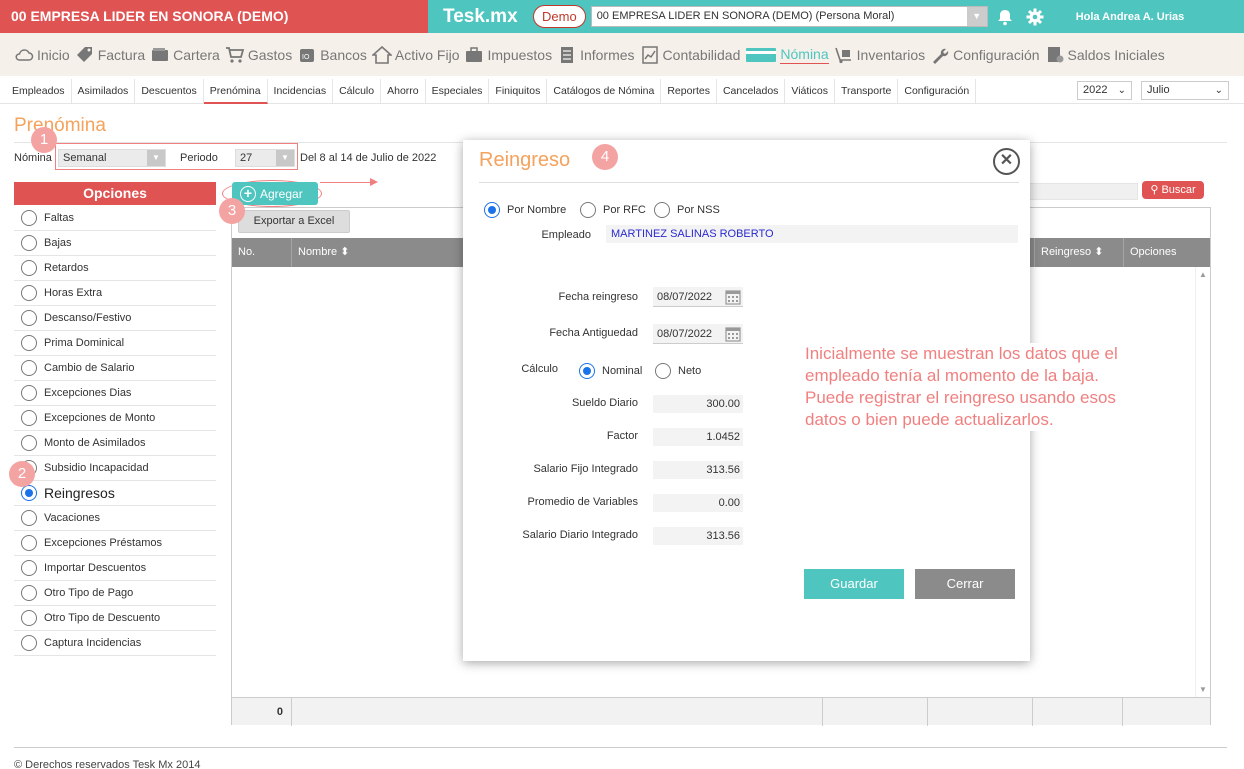  Describe the element at coordinates (458, 91) in the screenshot. I see `tab-especiales: Especiales` at that location.